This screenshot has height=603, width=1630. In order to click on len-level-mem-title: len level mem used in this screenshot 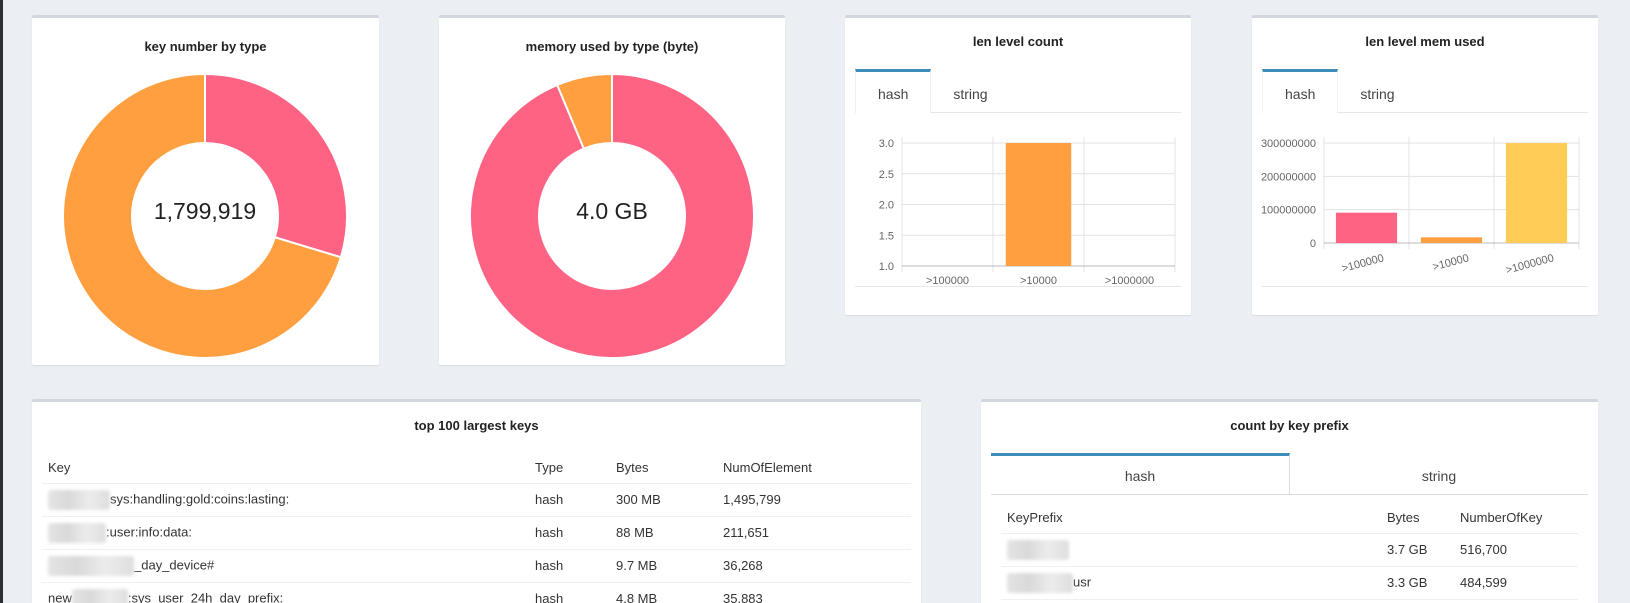, I will do `click(1425, 41)`.